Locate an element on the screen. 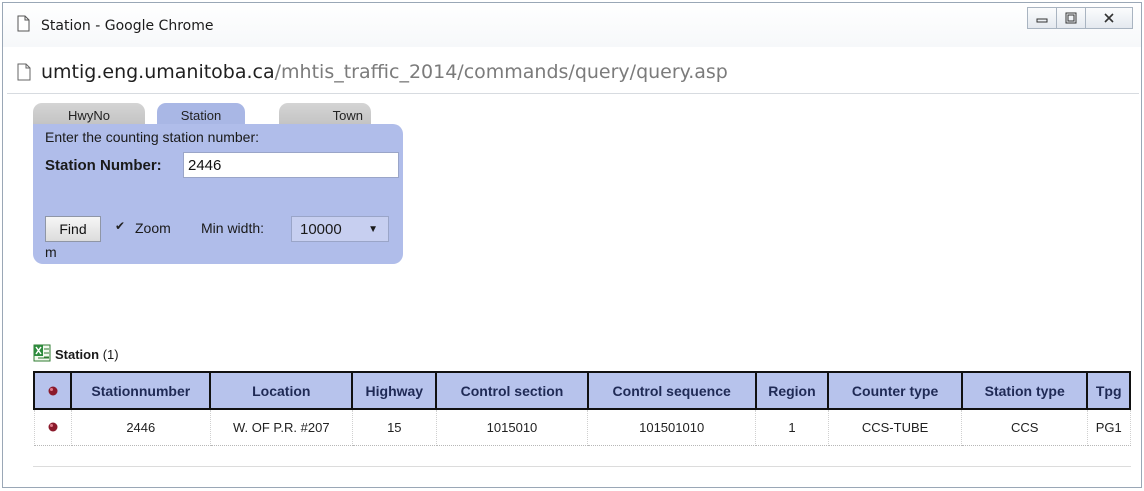 This screenshot has height=491, width=1144. chevron-down-icon: ▼ is located at coordinates (373, 229).